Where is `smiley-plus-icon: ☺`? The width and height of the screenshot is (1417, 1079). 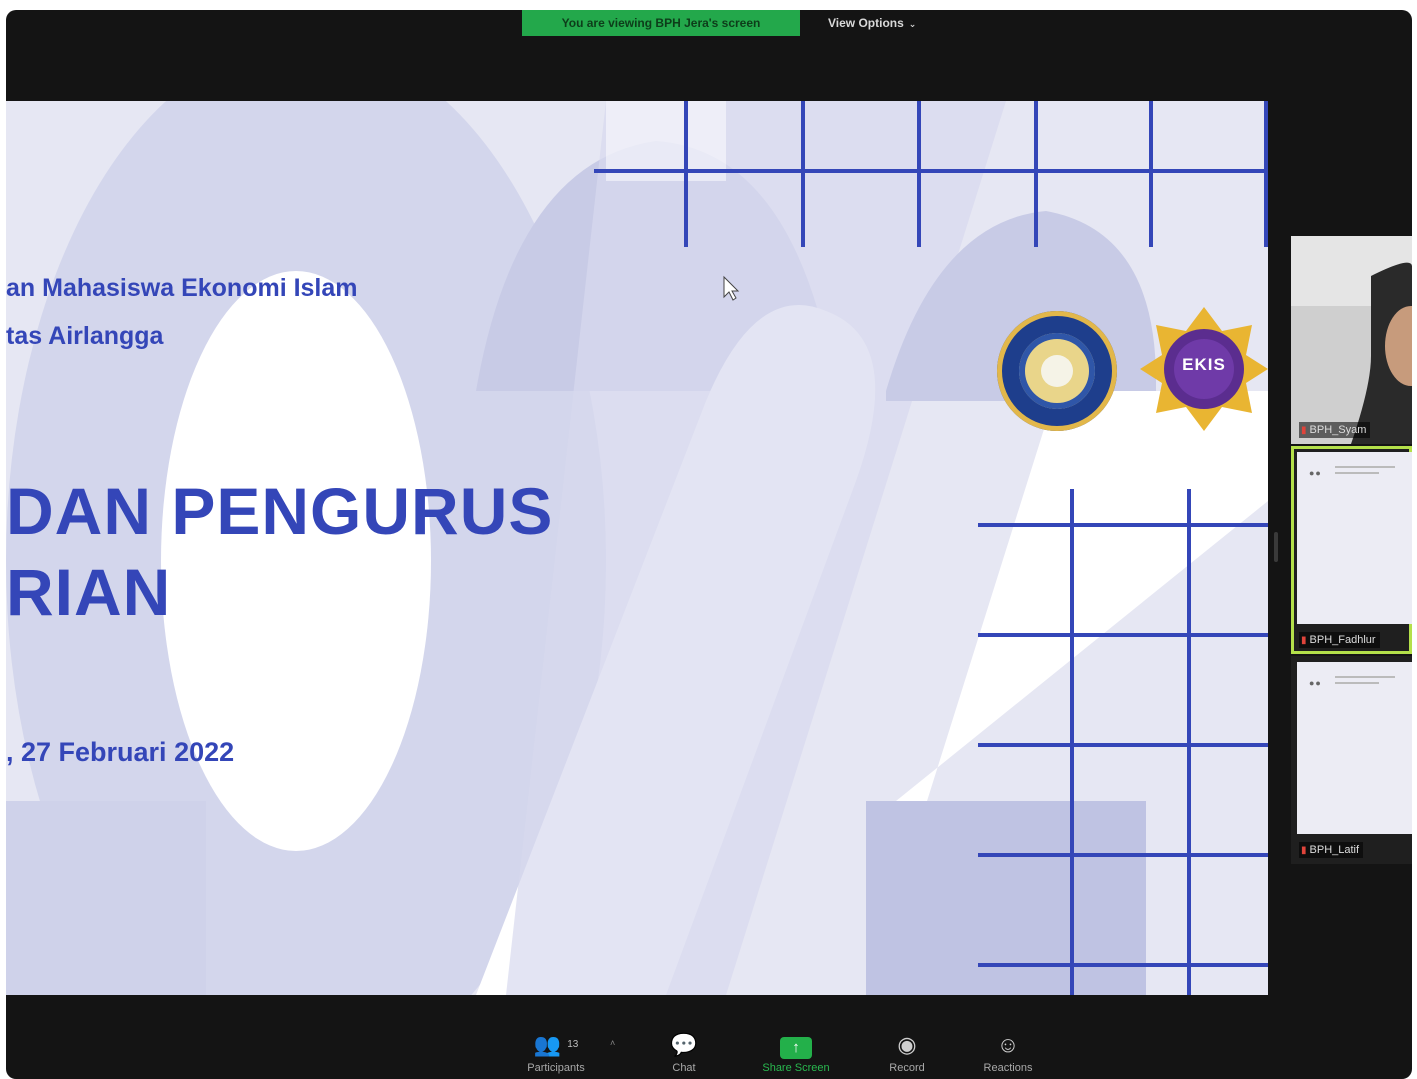
smiley-plus-icon: ☺ is located at coordinates (1008, 1044).